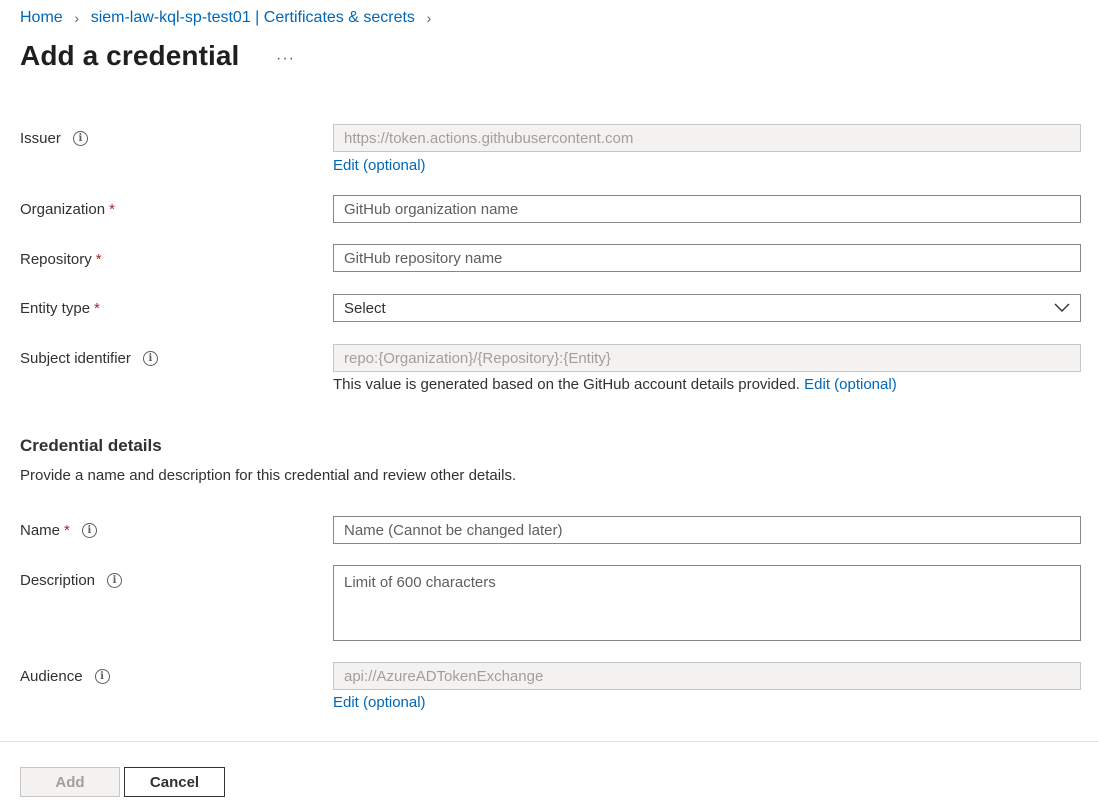  Describe the element at coordinates (850, 384) in the screenshot. I see `subject-edit-link: Edit (optional)` at that location.